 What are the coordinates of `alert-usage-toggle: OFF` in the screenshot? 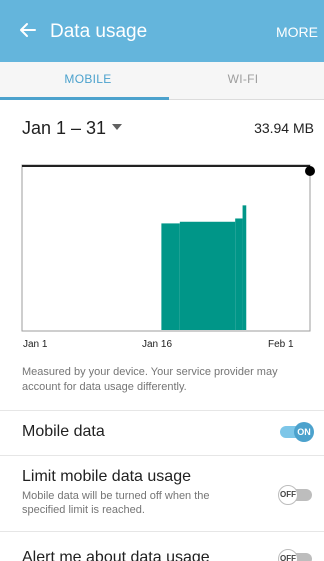 It's located at (295, 555).